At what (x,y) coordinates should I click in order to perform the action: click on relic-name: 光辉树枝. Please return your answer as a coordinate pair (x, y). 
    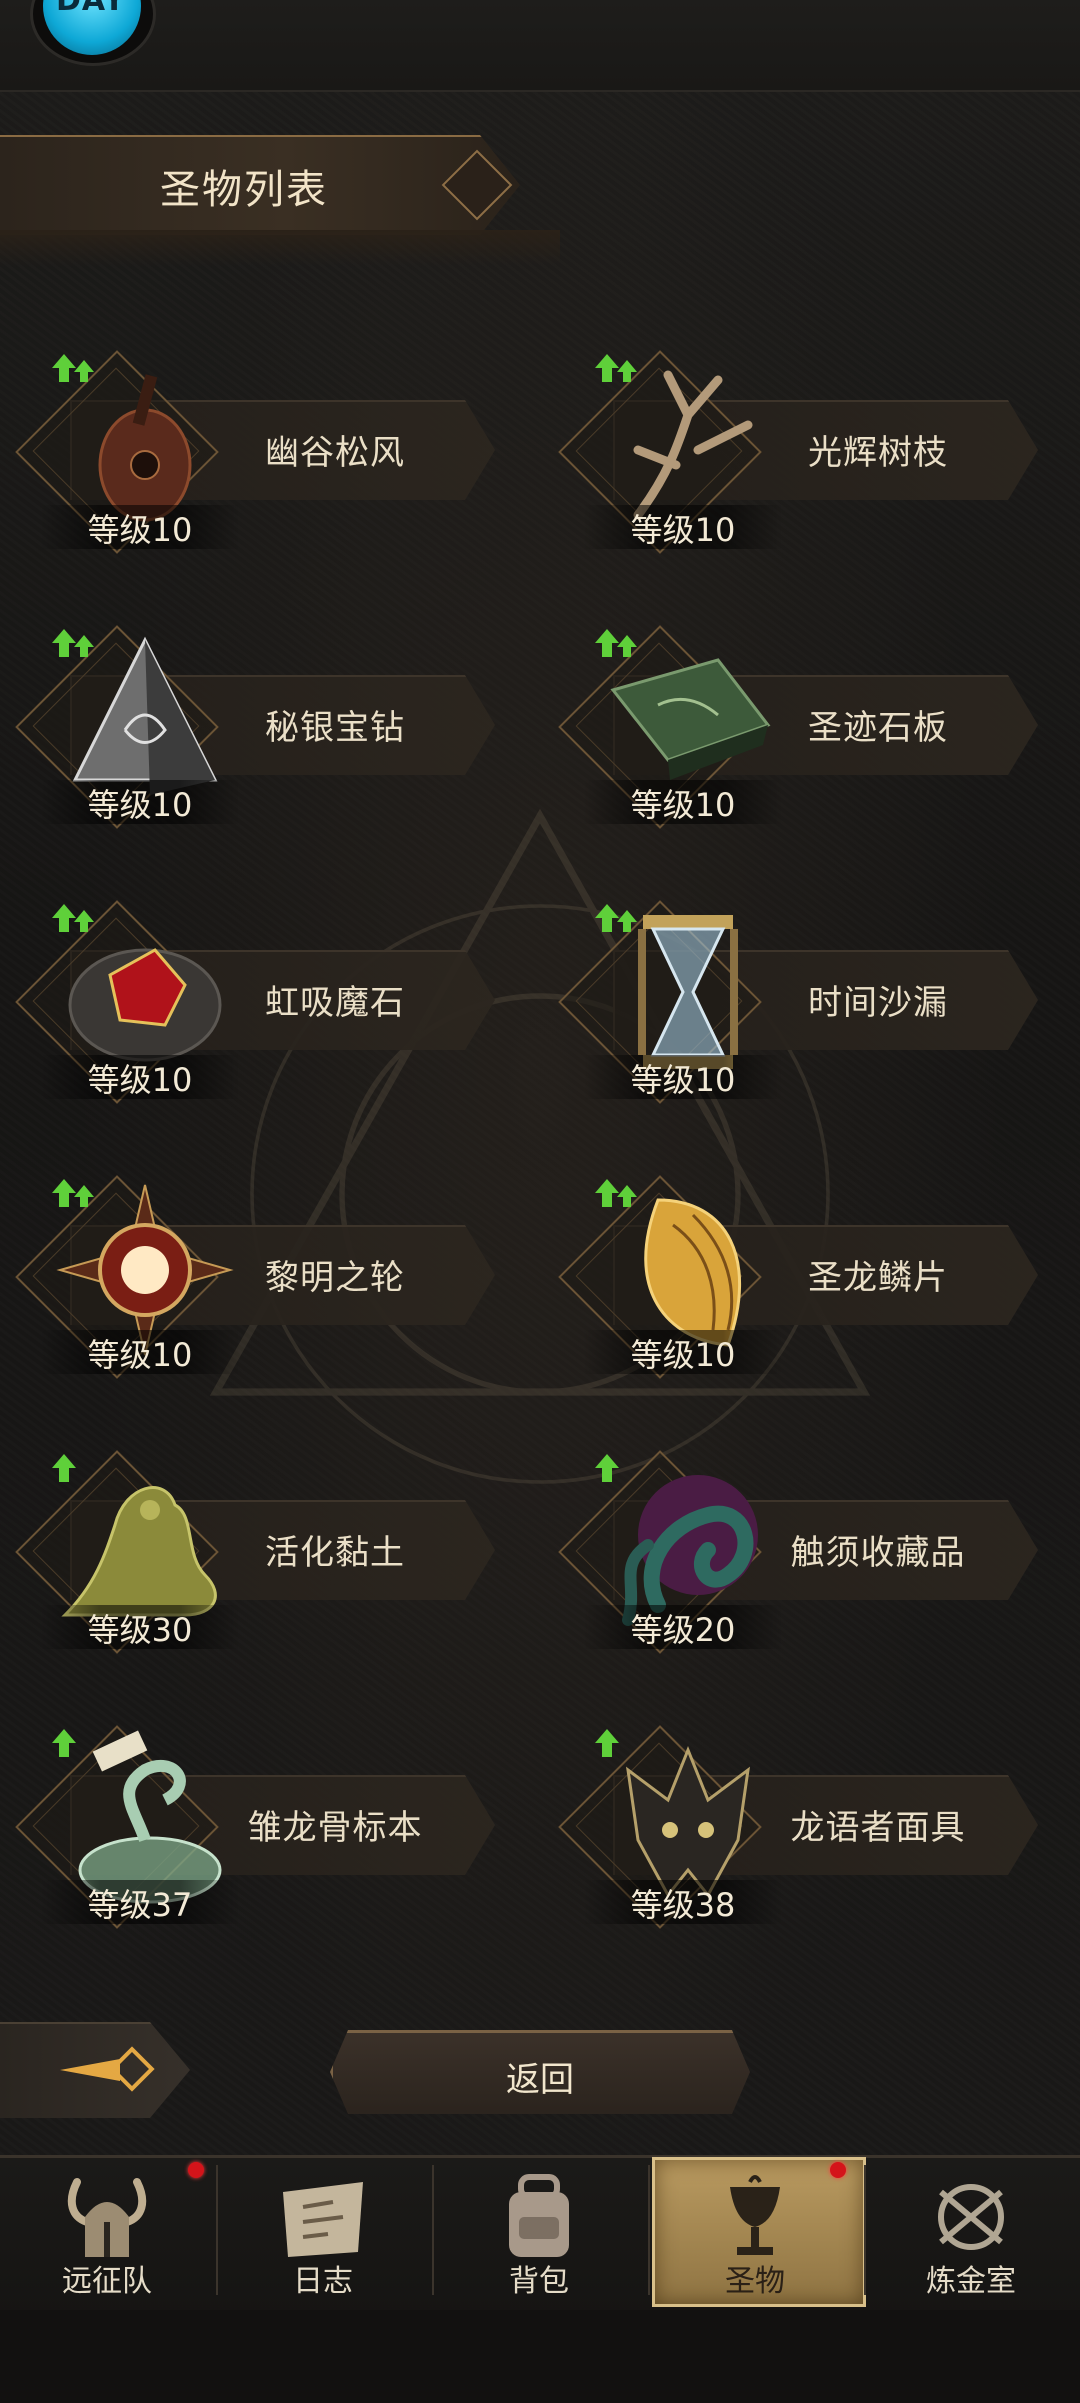
    Looking at the image, I should click on (878, 453).